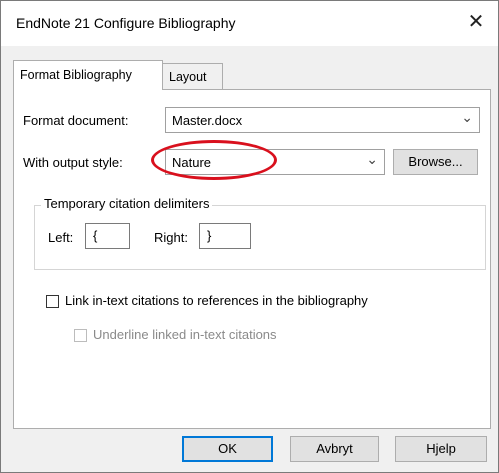 The width and height of the screenshot is (499, 473). I want to click on help-button: Hjelp, so click(441, 449).